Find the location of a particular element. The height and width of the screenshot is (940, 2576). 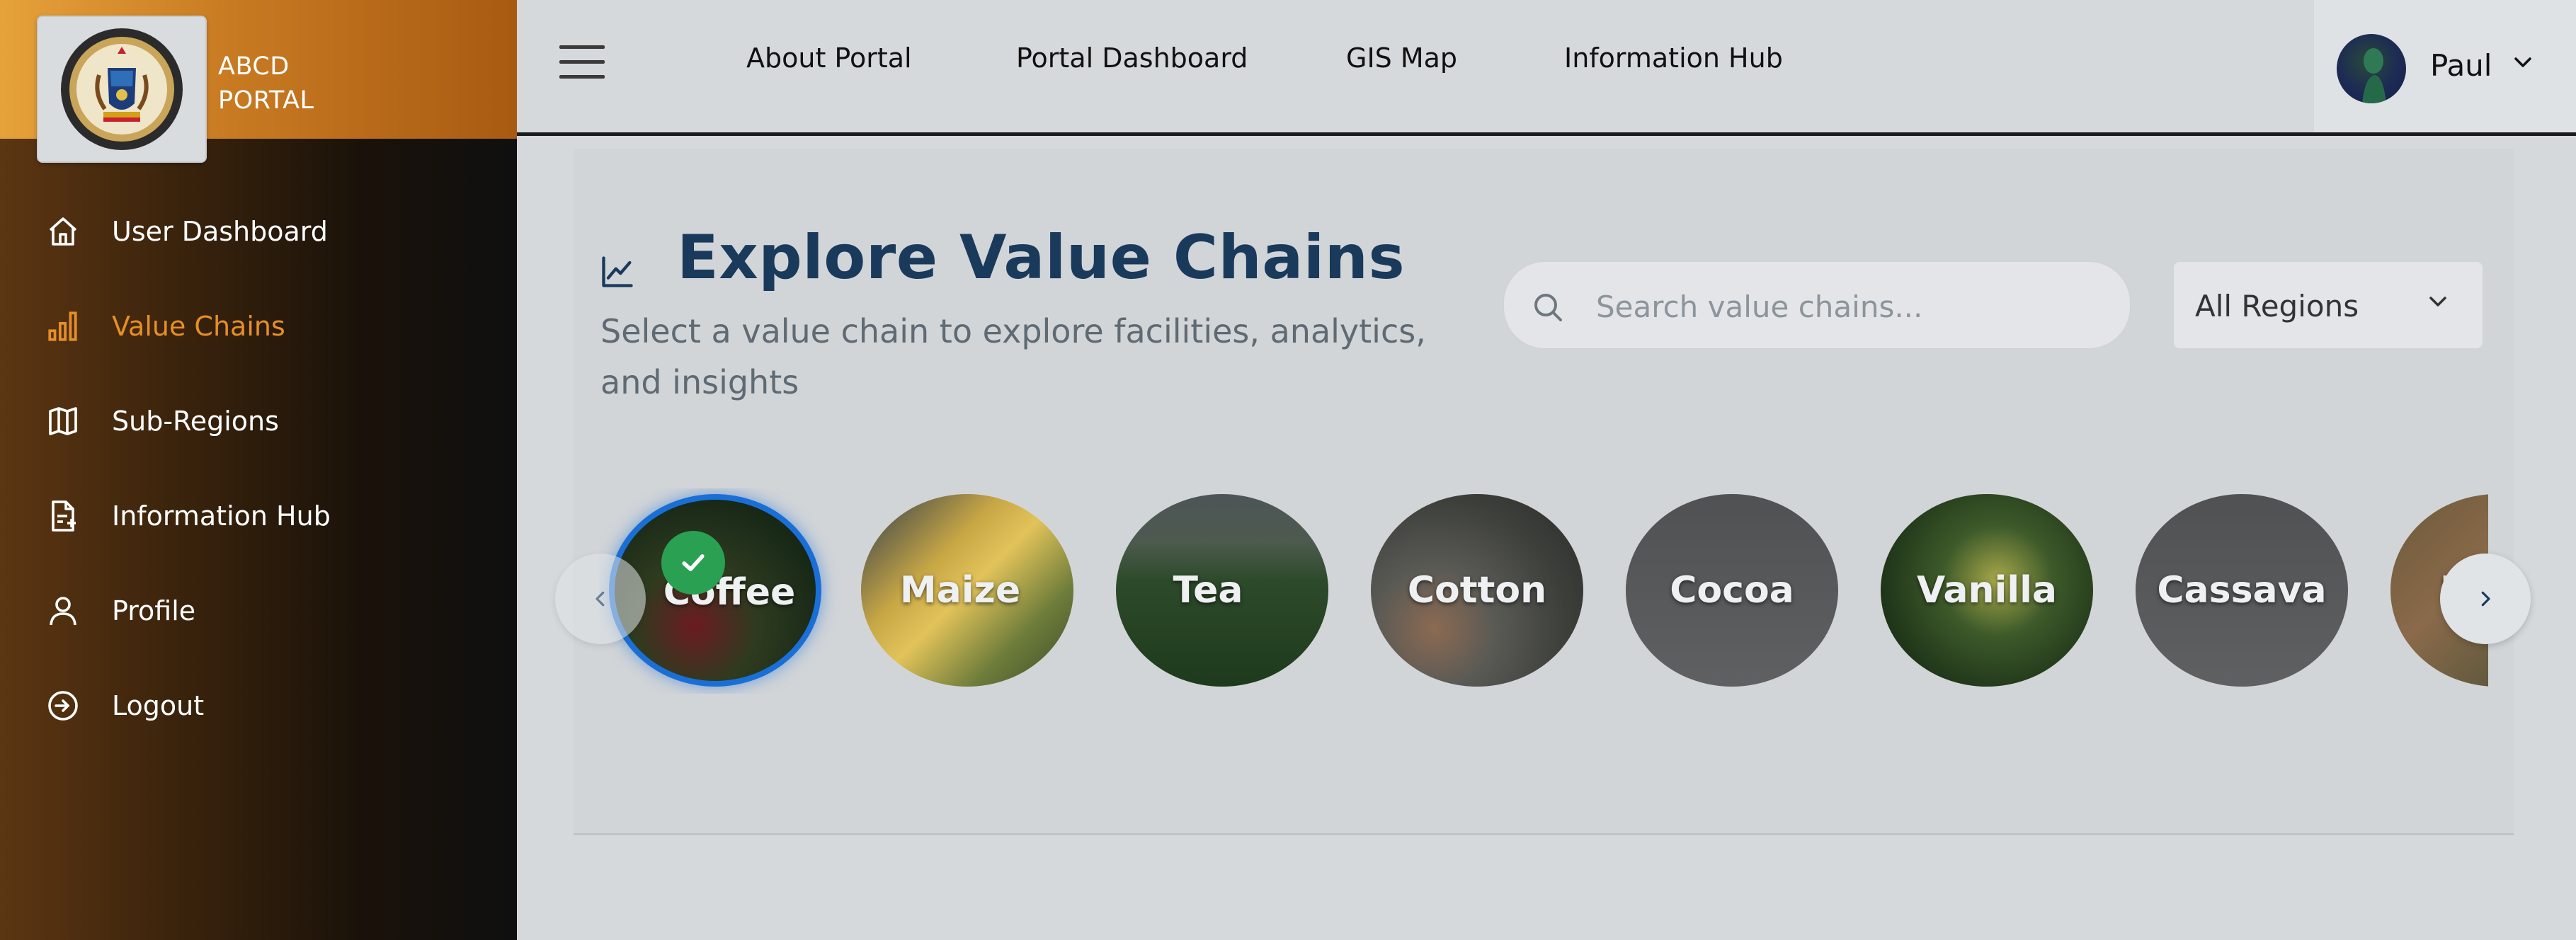

logo is located at coordinates (122, 90).